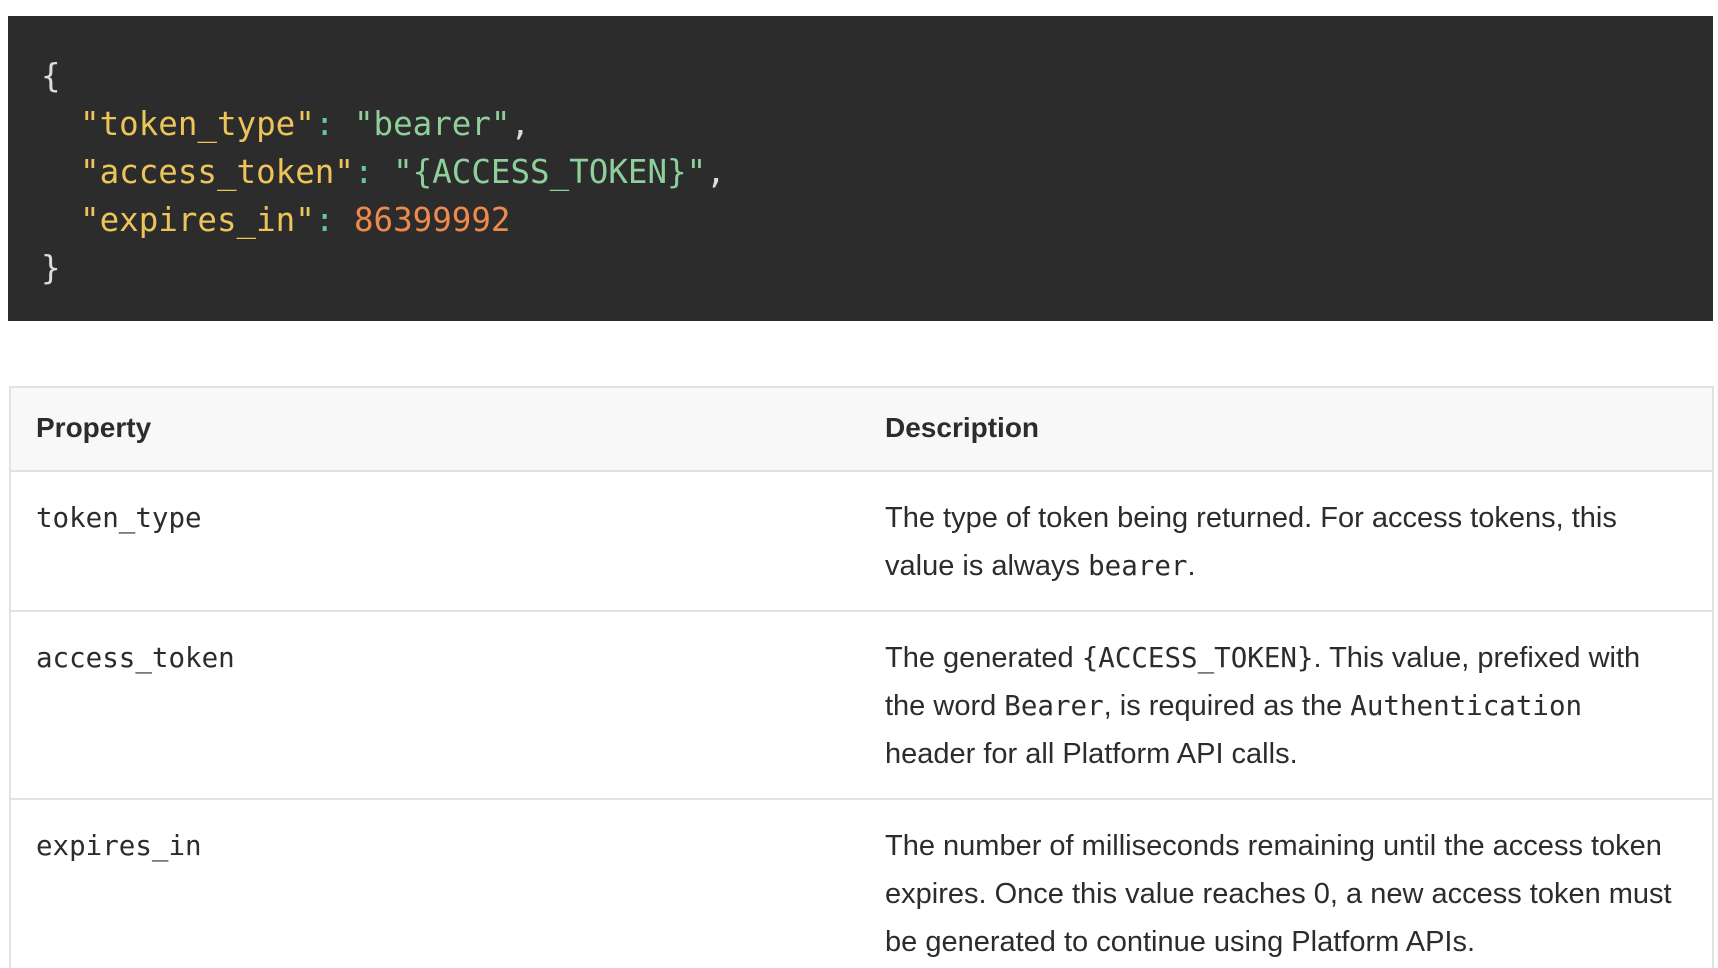 This screenshot has width=1718, height=968. I want to click on json-string-value: "bearer", so click(432, 124).